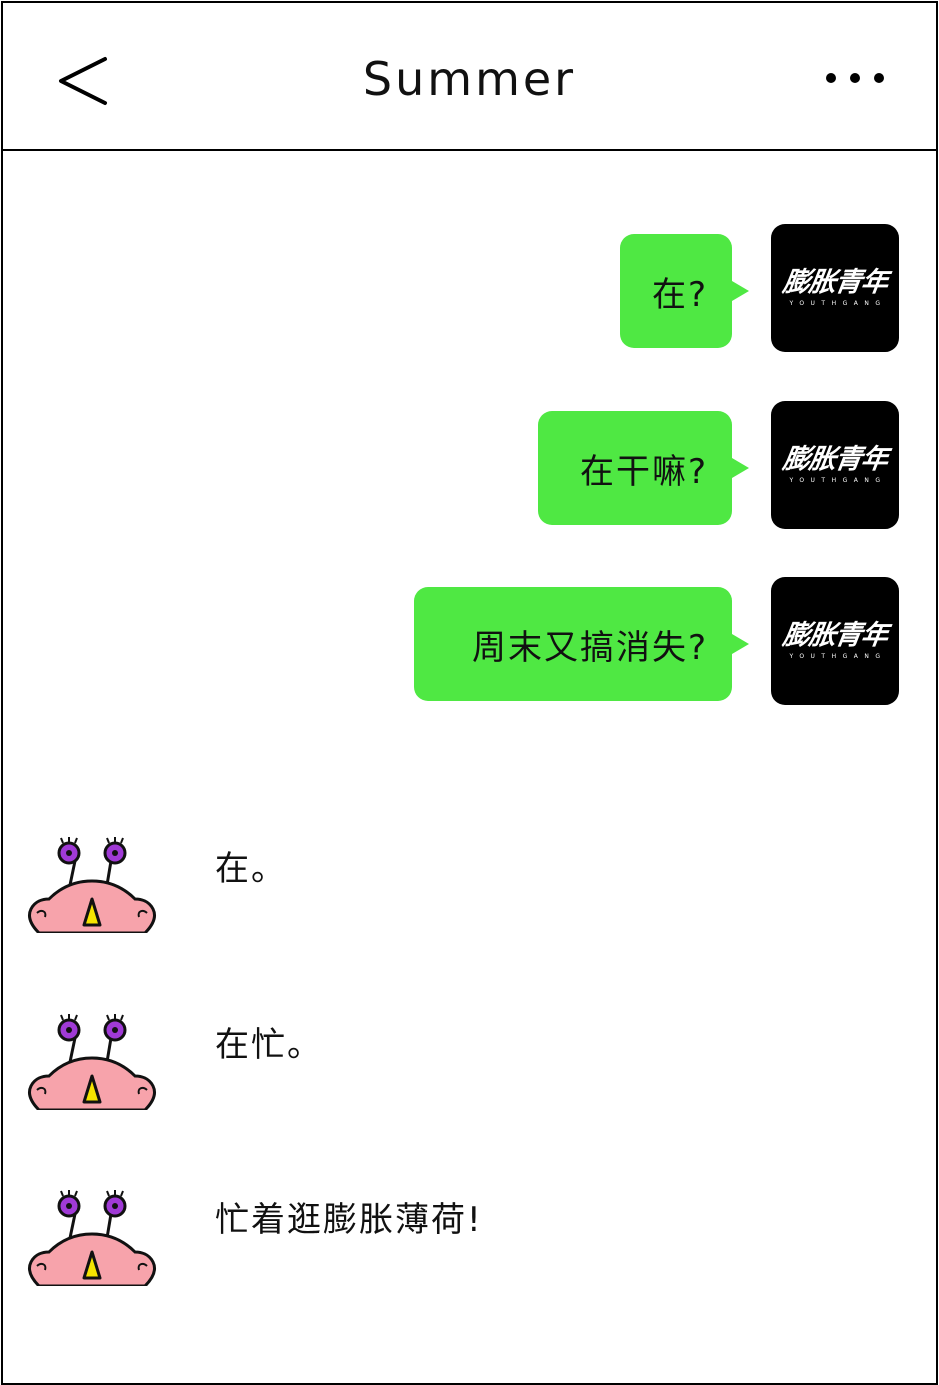  Describe the element at coordinates (679, 294) in the screenshot. I see `message-text: 在?` at that location.